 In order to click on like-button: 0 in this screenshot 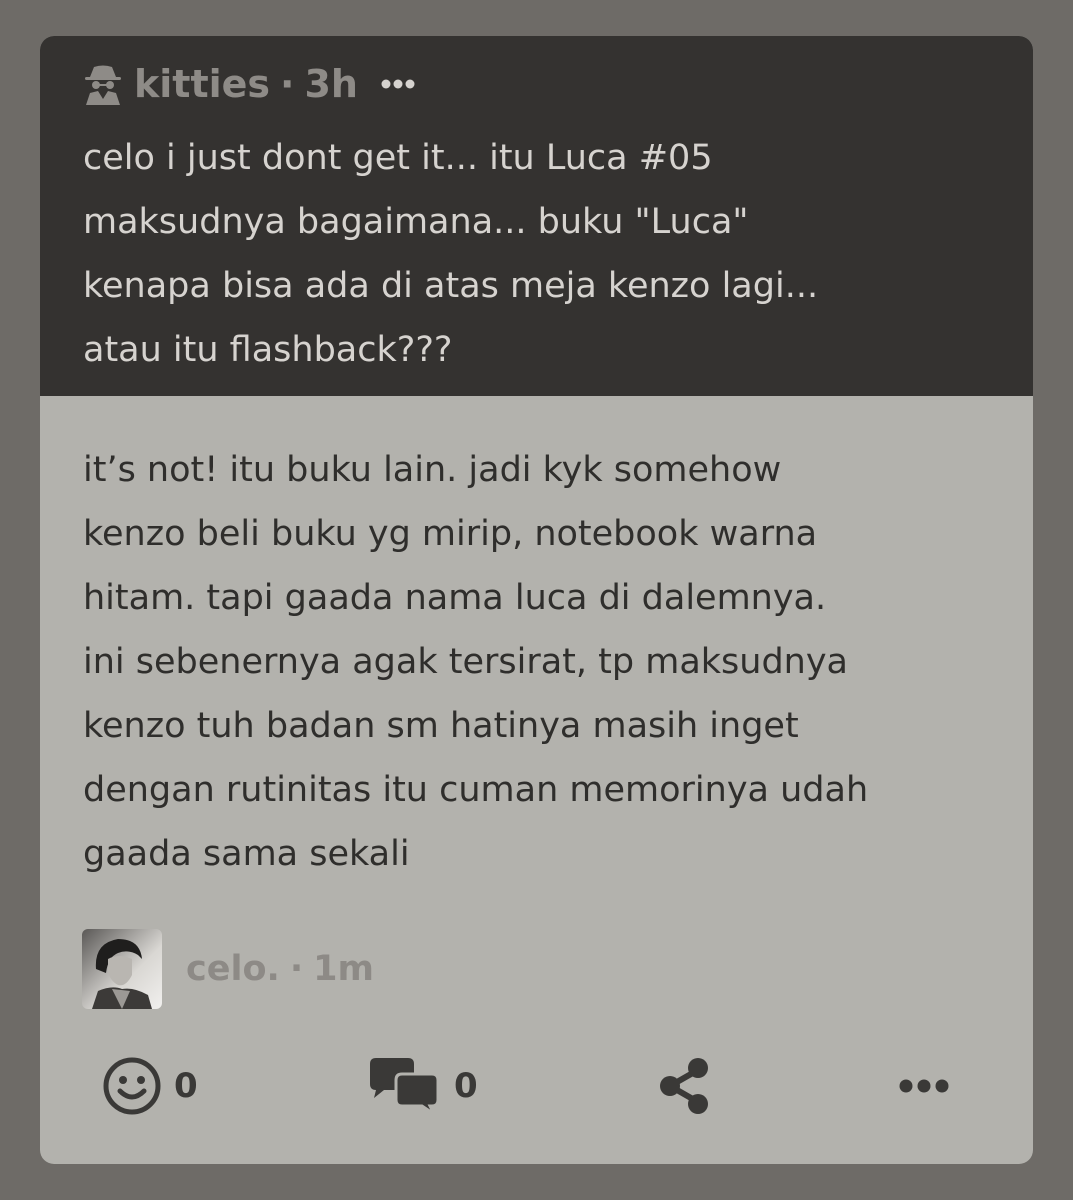, I will do `click(150, 1086)`.